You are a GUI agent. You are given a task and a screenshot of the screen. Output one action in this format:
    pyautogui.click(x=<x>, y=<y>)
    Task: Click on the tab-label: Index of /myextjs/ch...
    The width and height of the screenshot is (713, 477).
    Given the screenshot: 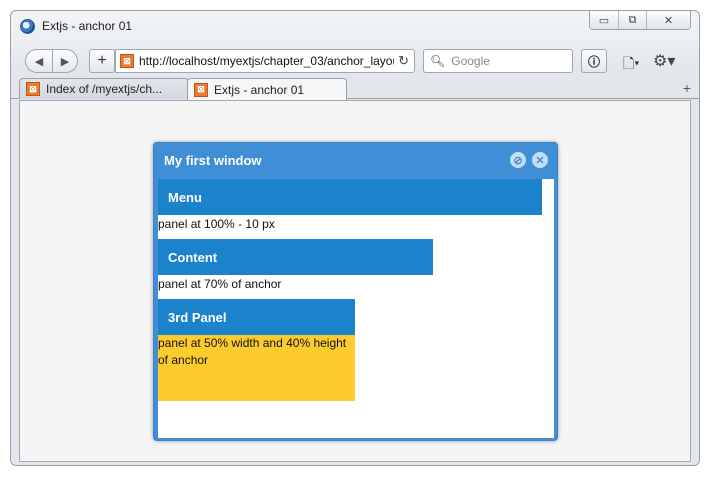 What is the action you would take?
    pyautogui.click(x=104, y=89)
    